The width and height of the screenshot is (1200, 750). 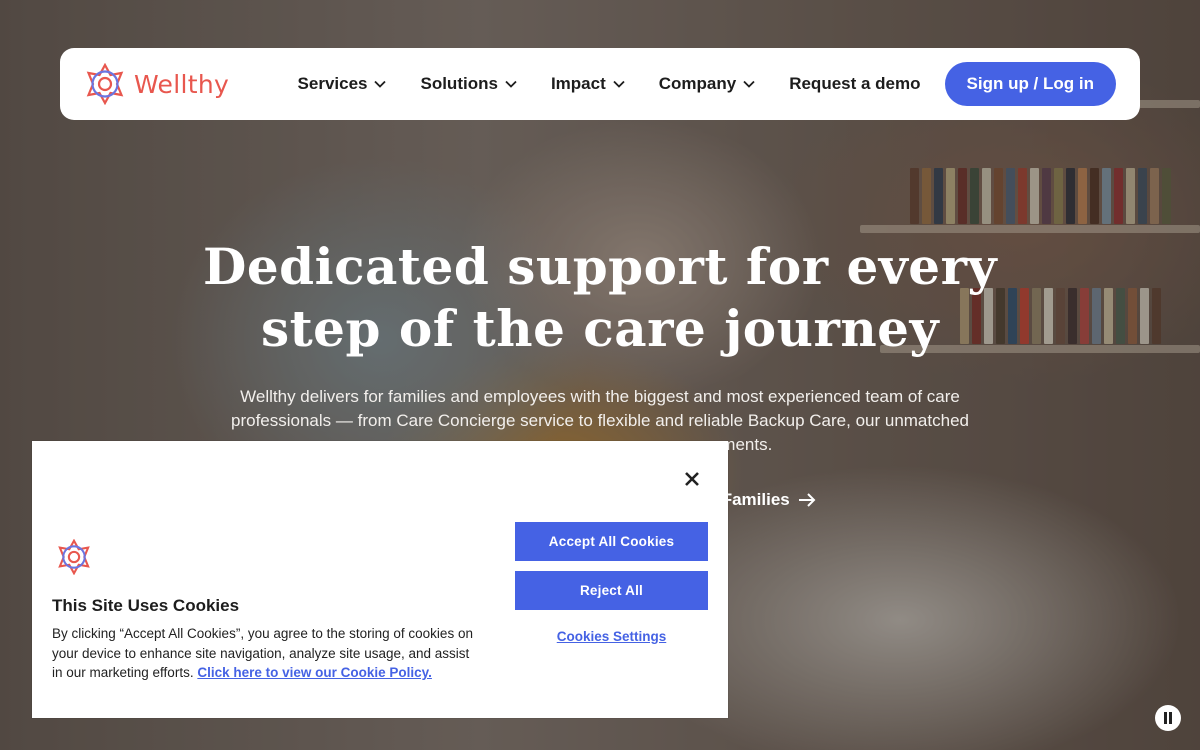 I want to click on close-icon, so click(x=692, y=479).